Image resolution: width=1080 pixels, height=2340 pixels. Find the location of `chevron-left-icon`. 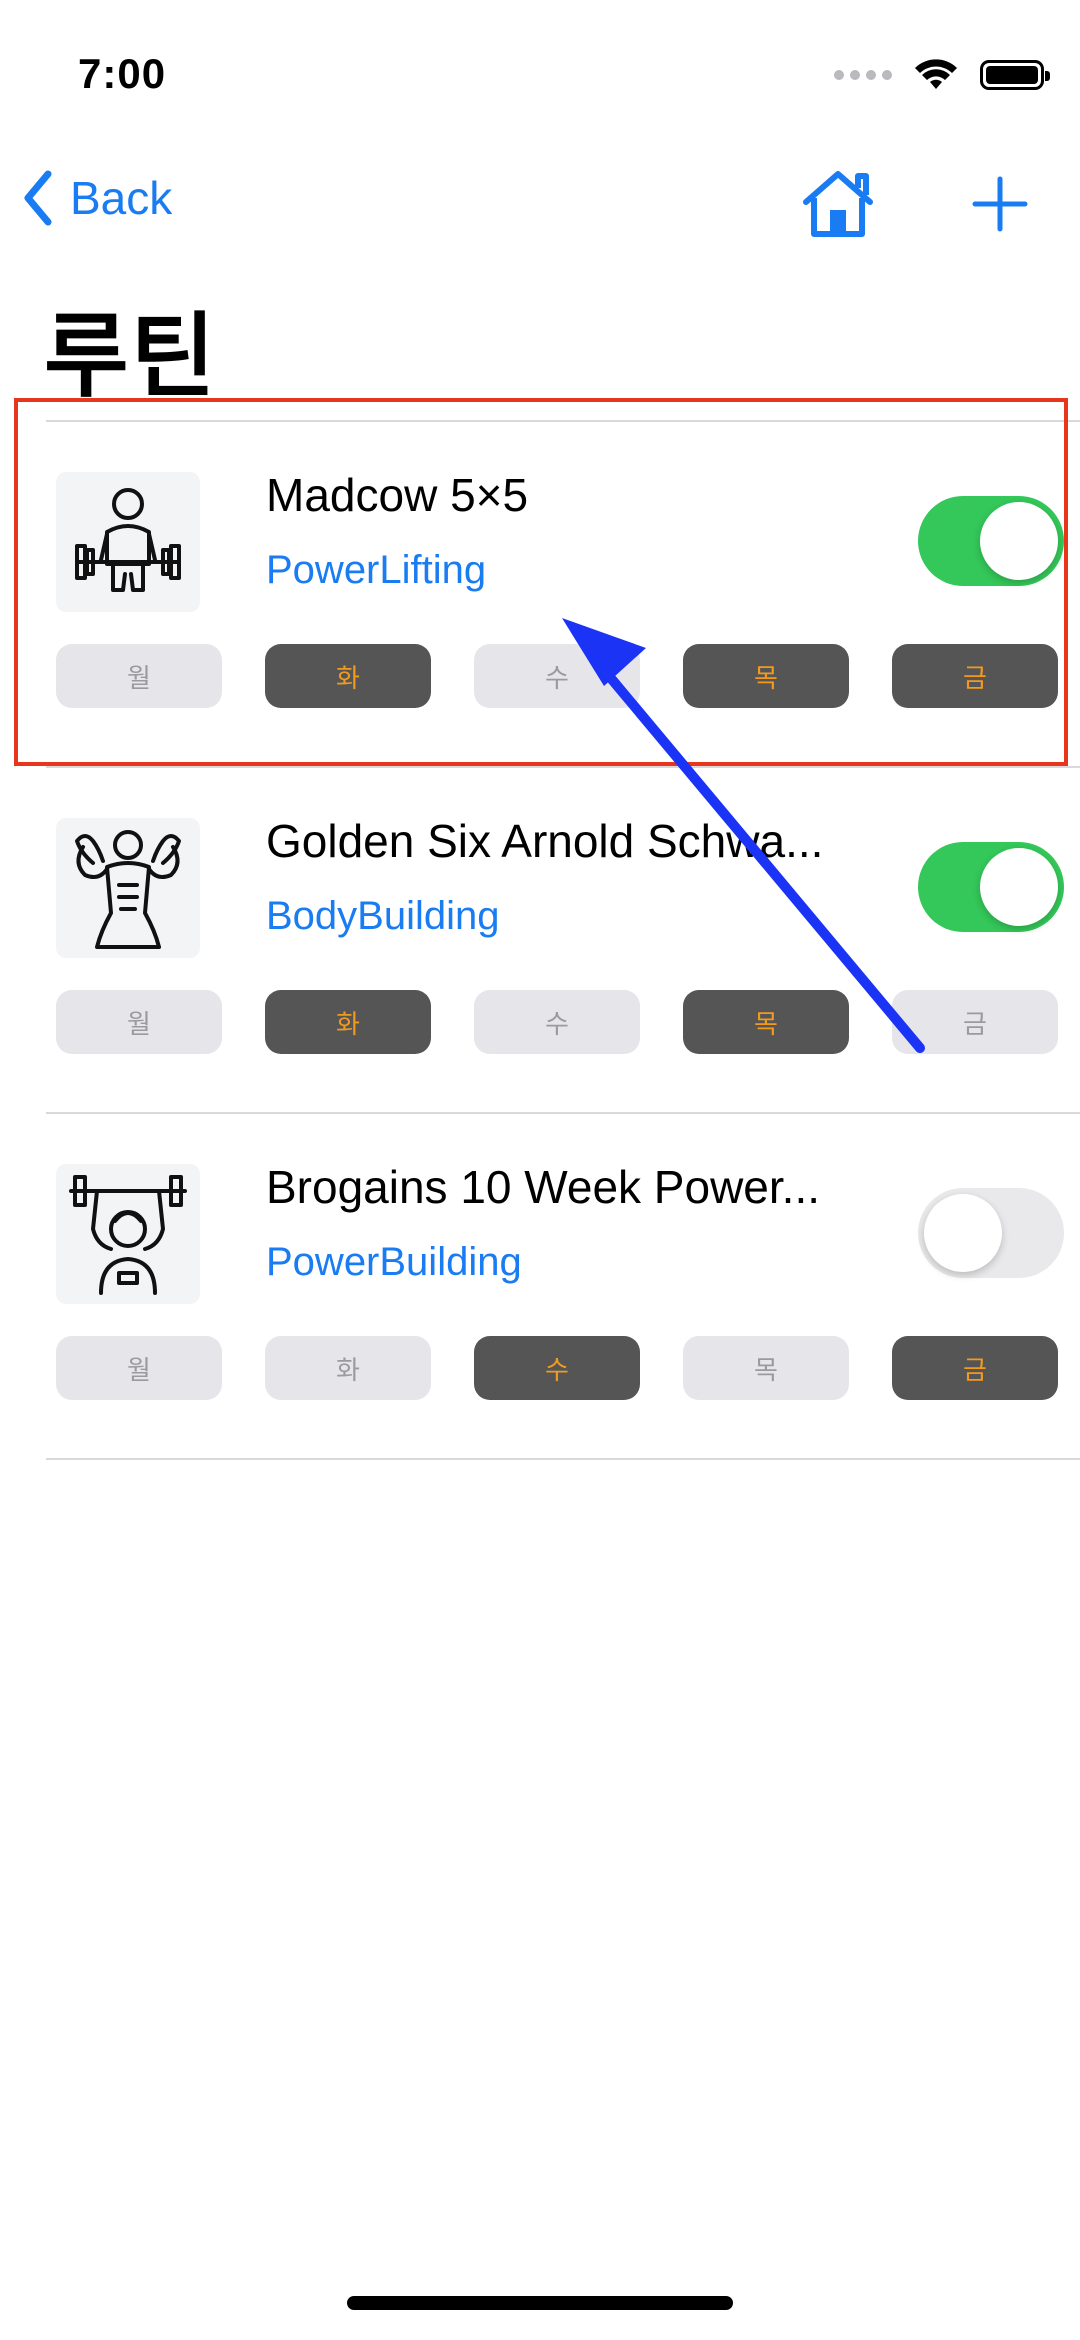

chevron-left-icon is located at coordinates (38, 198).